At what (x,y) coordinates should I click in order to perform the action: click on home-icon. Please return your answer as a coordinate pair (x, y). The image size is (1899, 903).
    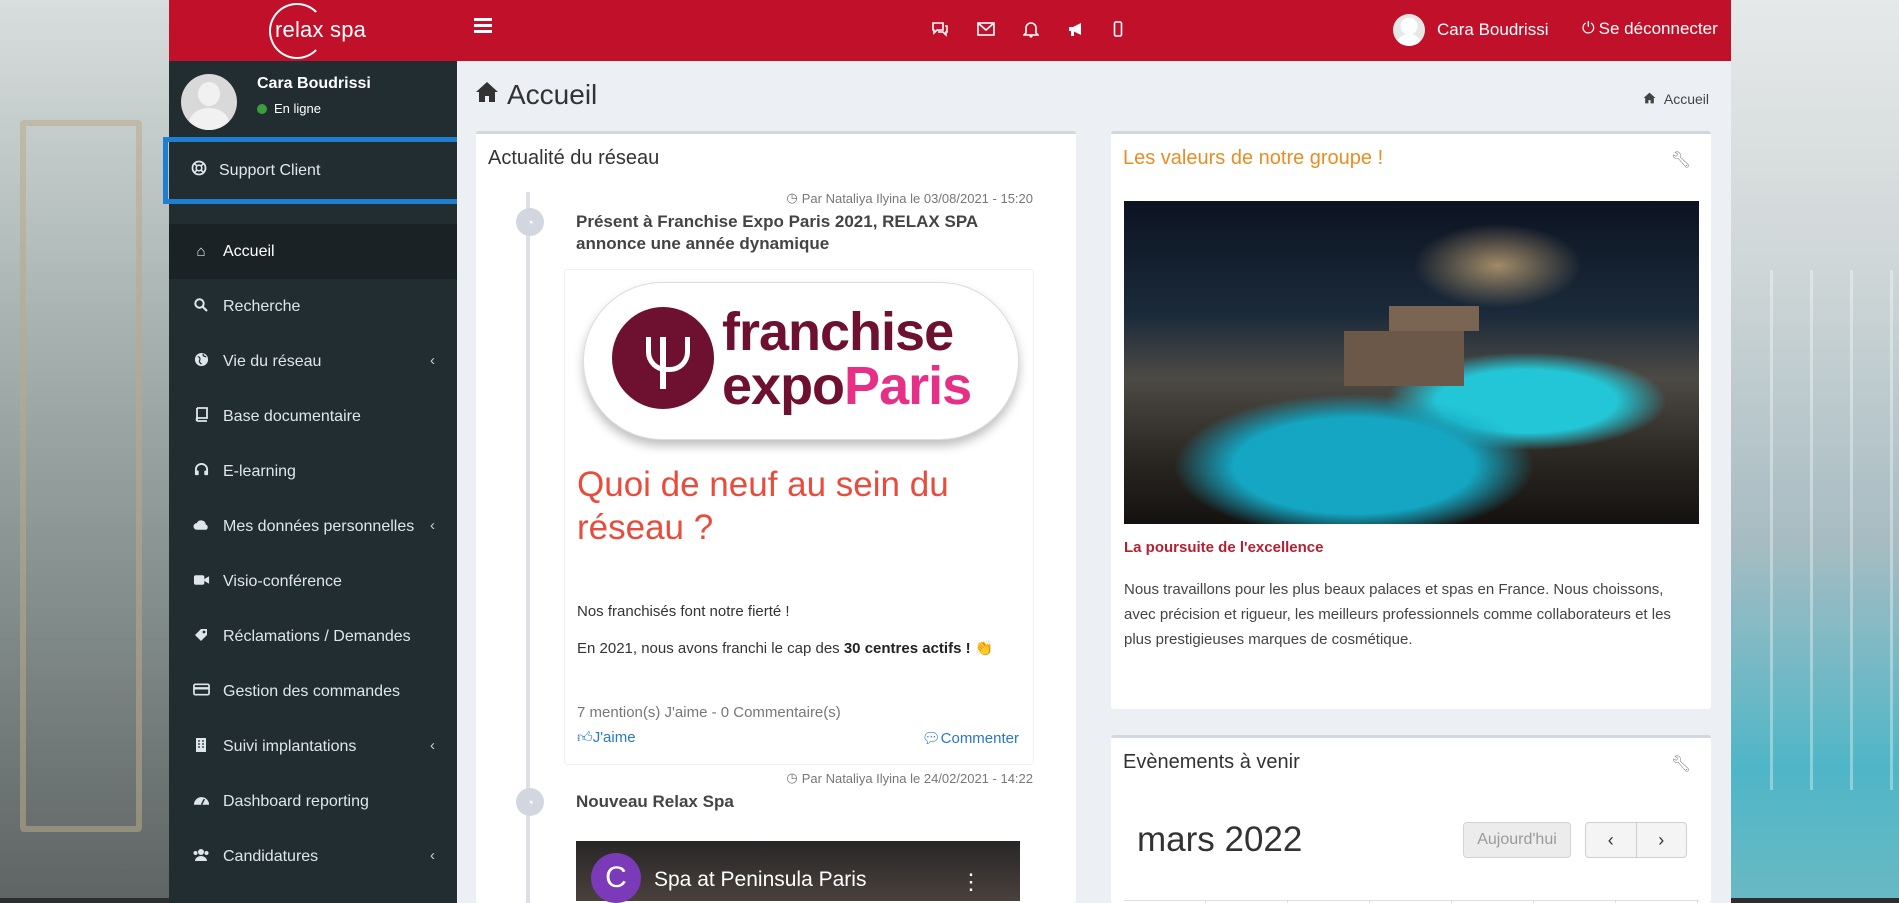
    Looking at the image, I should click on (1649, 99).